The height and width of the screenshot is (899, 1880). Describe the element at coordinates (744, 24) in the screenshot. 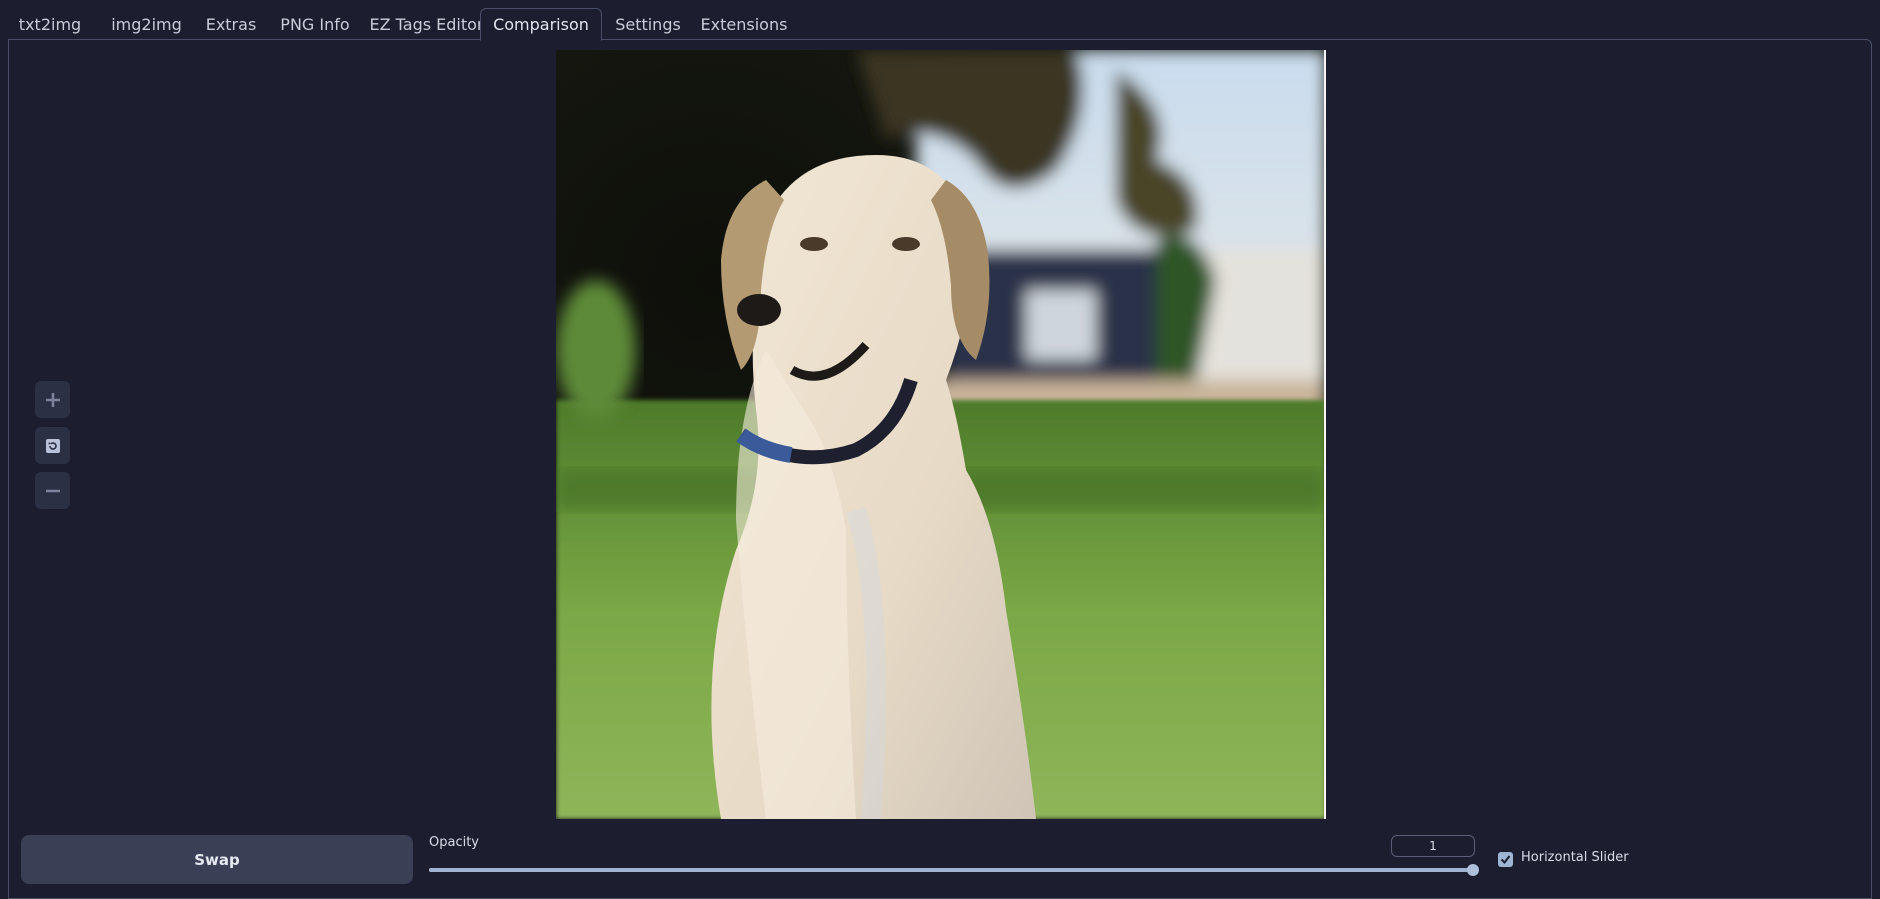

I see `tab-extensions: Extensions` at that location.